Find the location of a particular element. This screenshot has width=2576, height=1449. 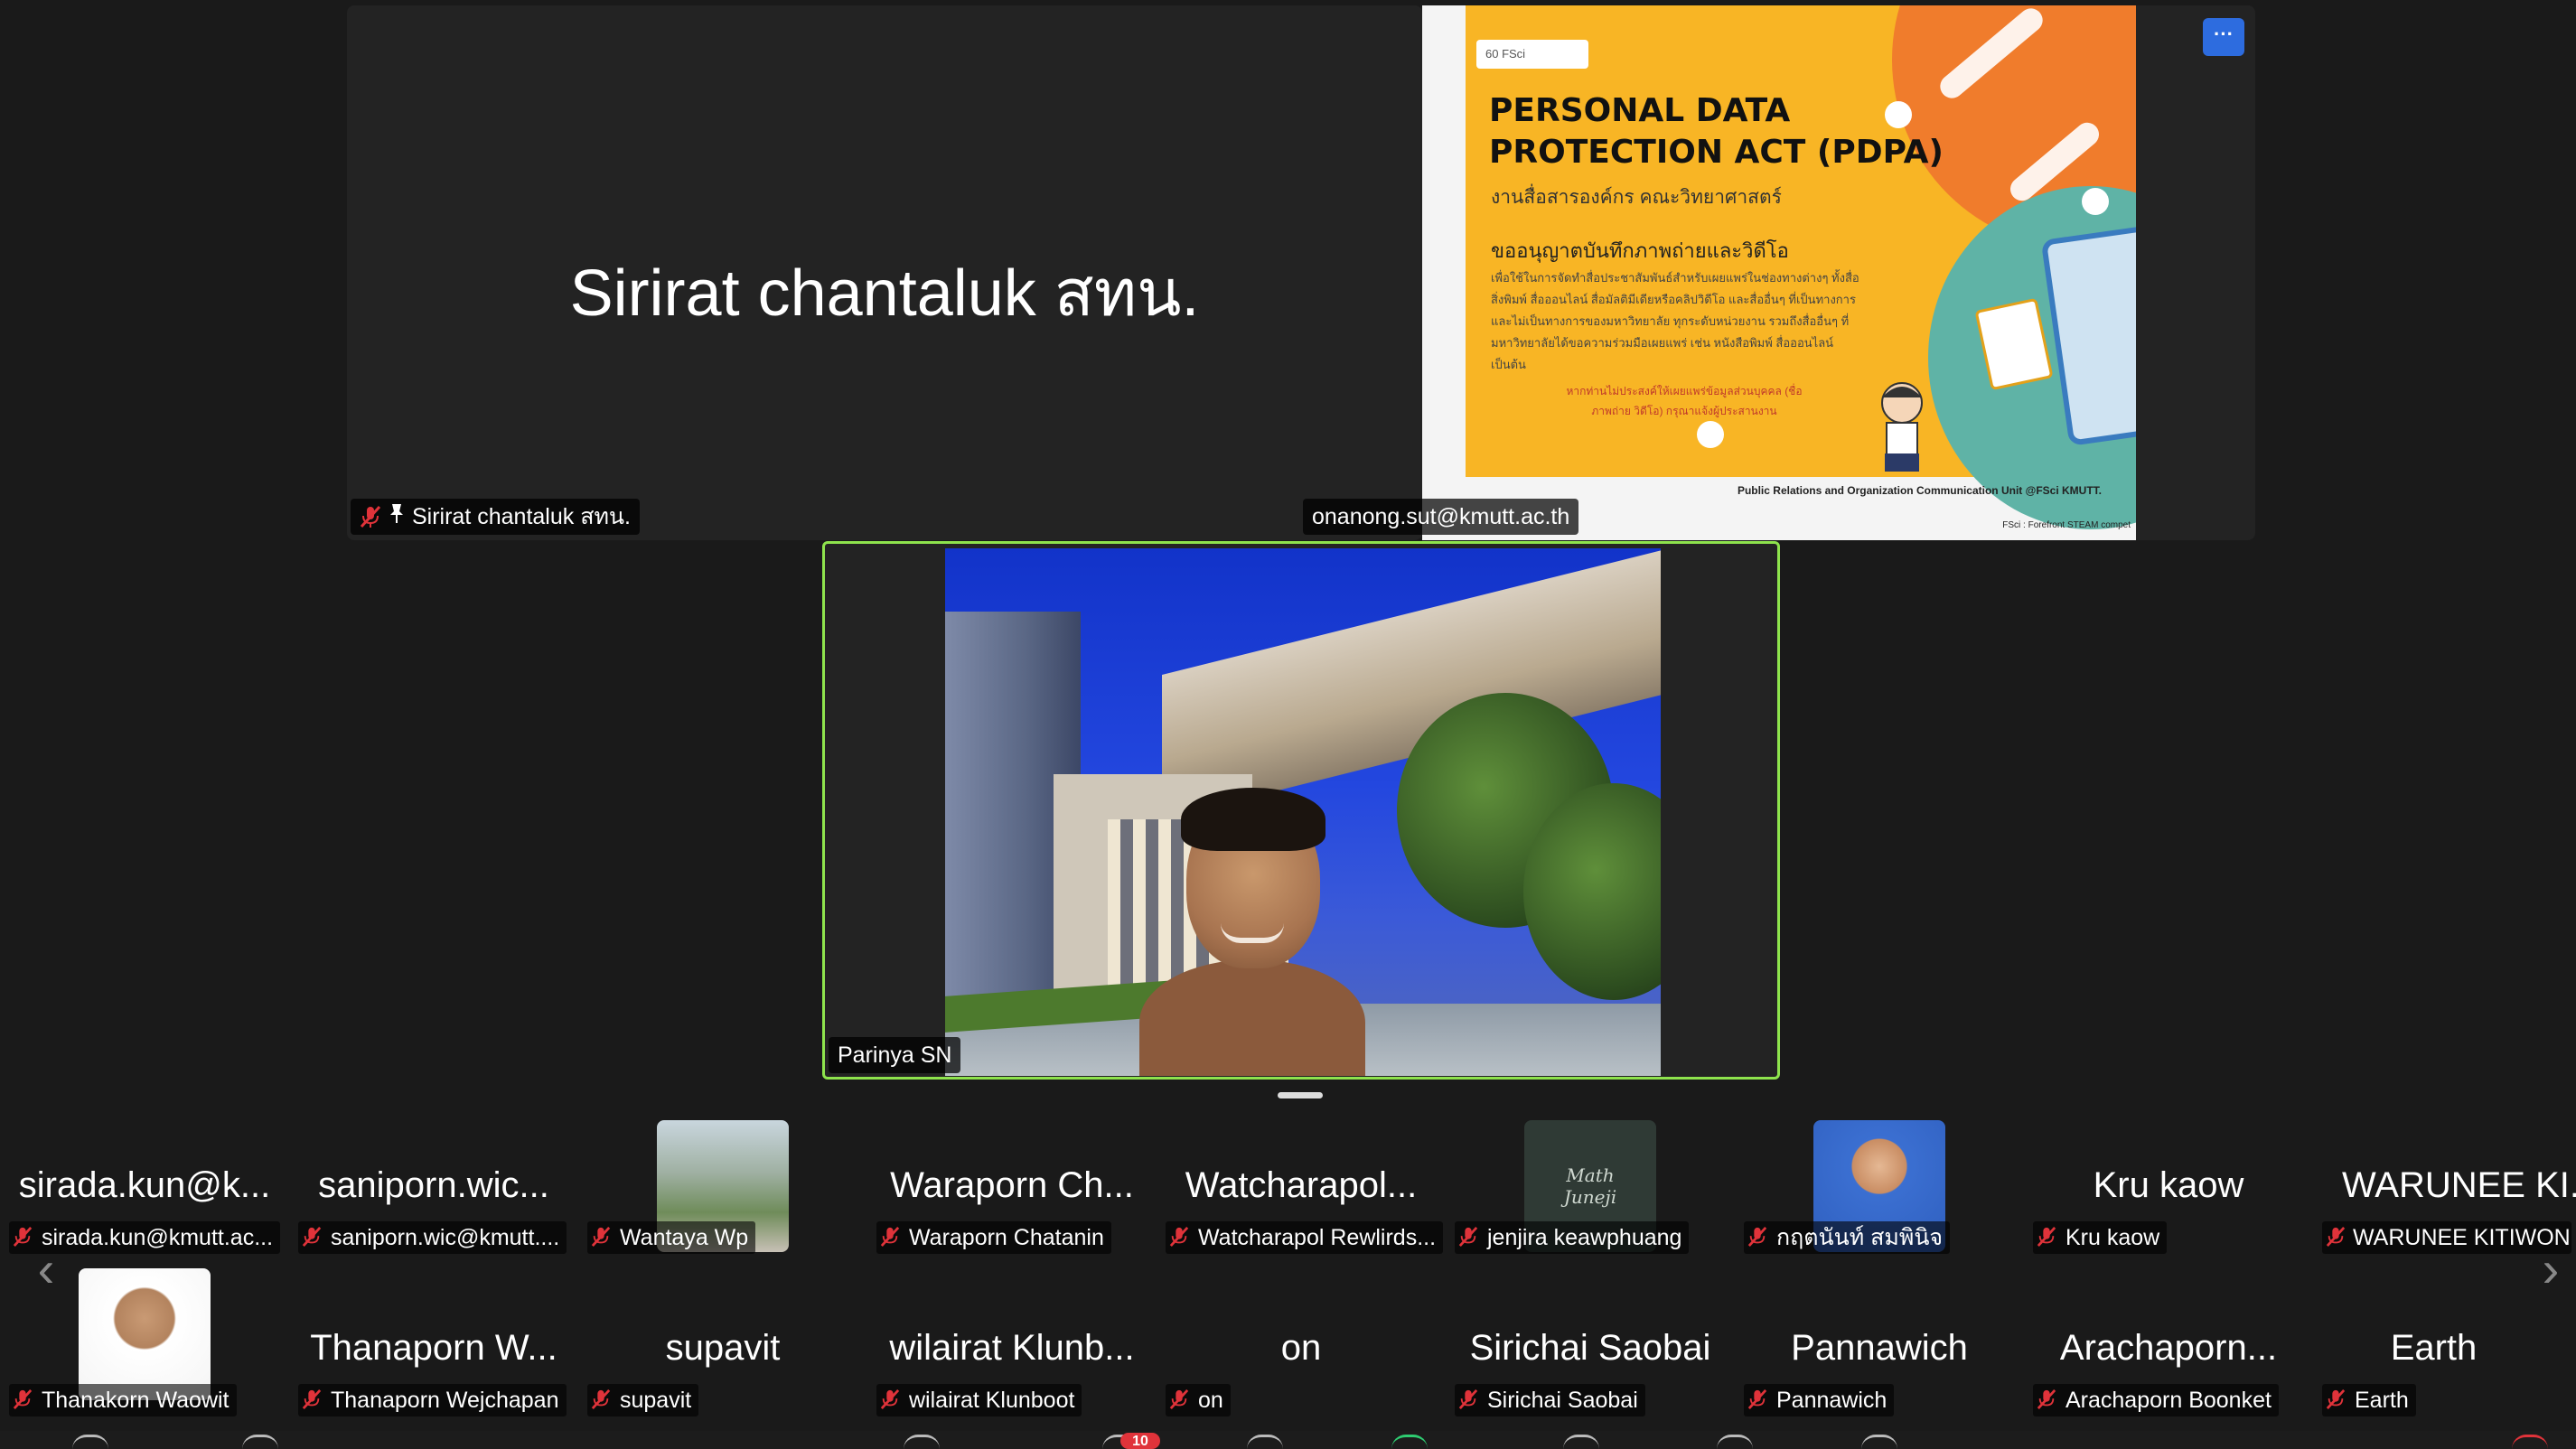

meeting-toolbar is located at coordinates (1288, 1440).